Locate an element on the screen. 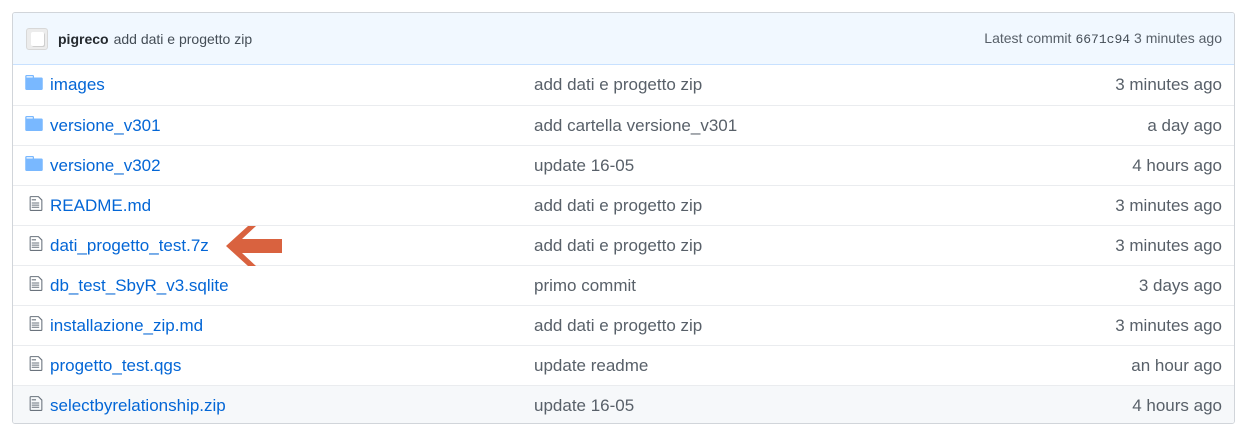 The image size is (1243, 431). latest-commit-label: Latest commit is located at coordinates (1028, 38).